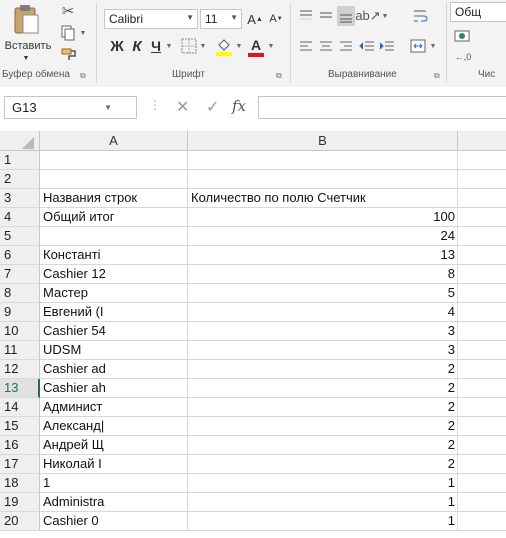 Image resolution: width=506 pixels, height=538 pixels. What do you see at coordinates (323, 198) in the screenshot?
I see `cell-b: Количество по полю Счетчик` at bounding box center [323, 198].